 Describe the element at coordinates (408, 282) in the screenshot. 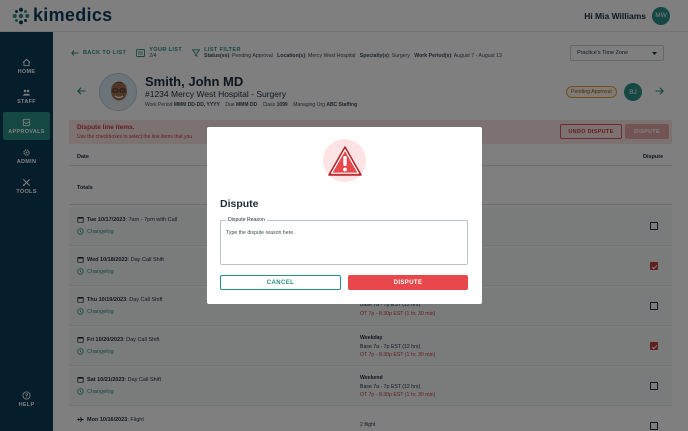

I see `confirm-dispute-button: DISPUTE` at that location.